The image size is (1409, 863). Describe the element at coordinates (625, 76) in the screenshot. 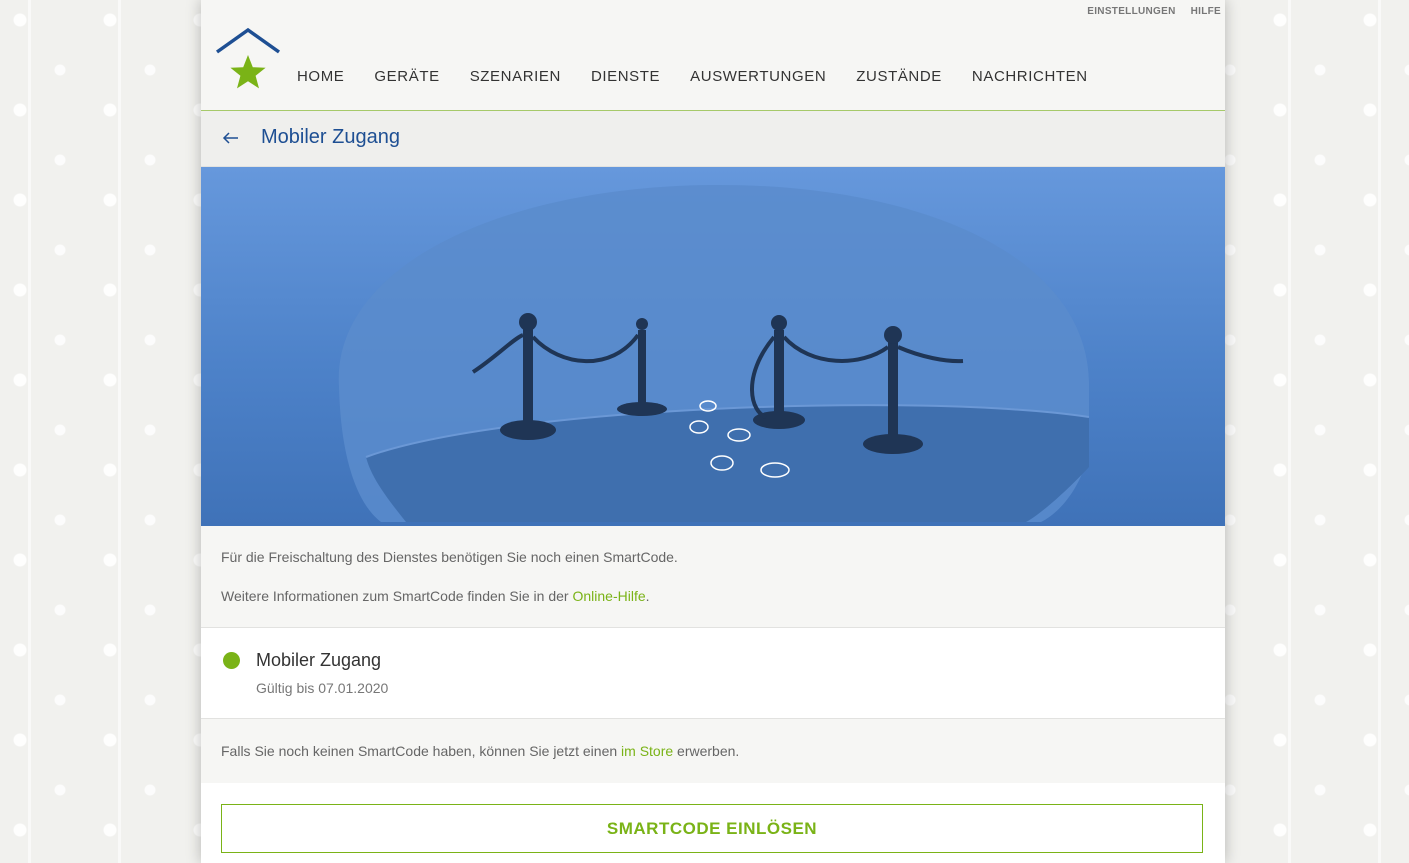

I see `nav-services: DIENSTE` at that location.